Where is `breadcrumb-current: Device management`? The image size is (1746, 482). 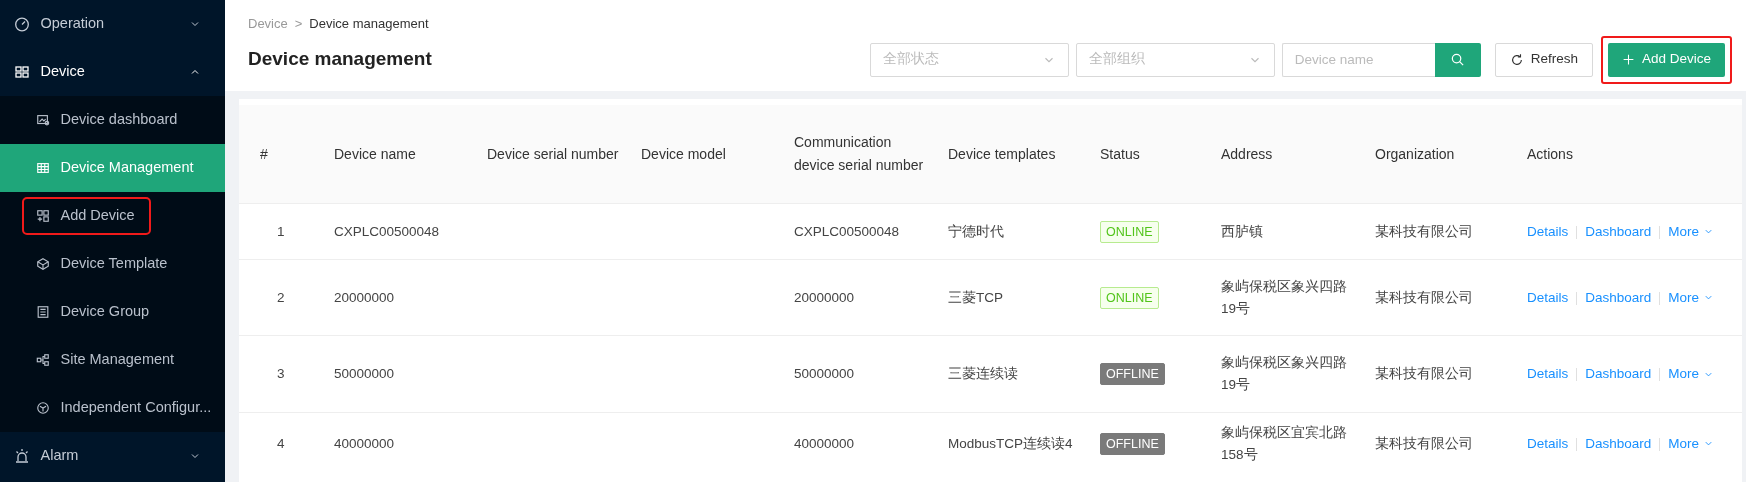
breadcrumb-current: Device management is located at coordinates (369, 24).